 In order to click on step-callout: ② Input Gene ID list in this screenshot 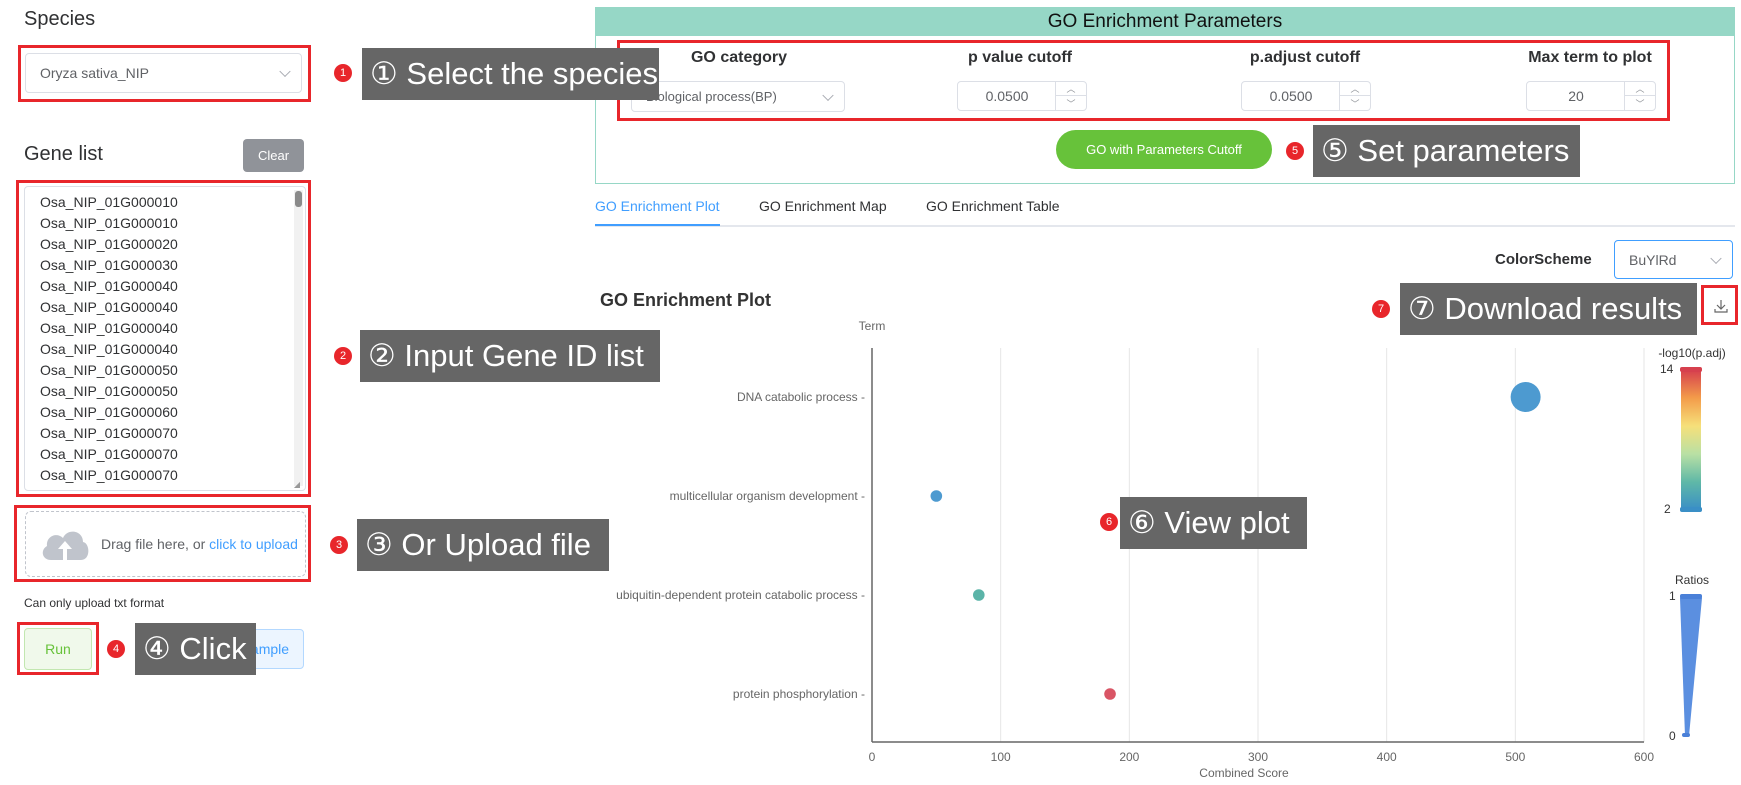, I will do `click(510, 356)`.